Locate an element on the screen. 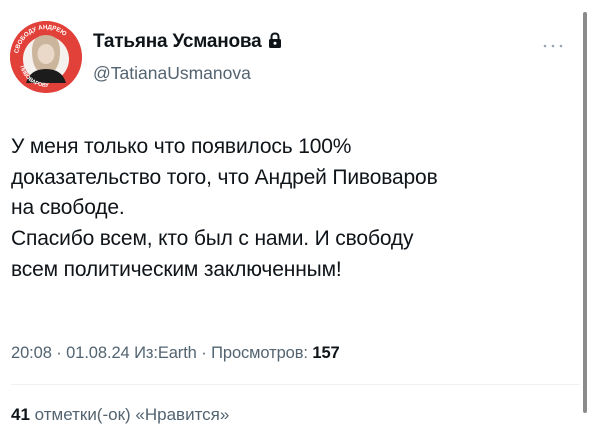 The height and width of the screenshot is (447, 591). lock-icon is located at coordinates (275, 43).